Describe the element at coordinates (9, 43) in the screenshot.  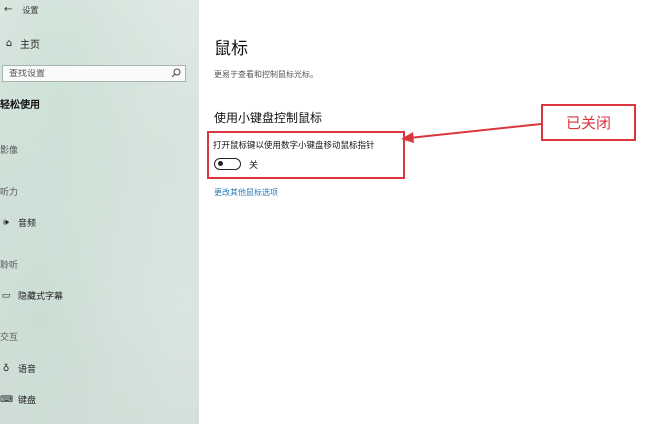
I see `home-icon: ⌂` at that location.